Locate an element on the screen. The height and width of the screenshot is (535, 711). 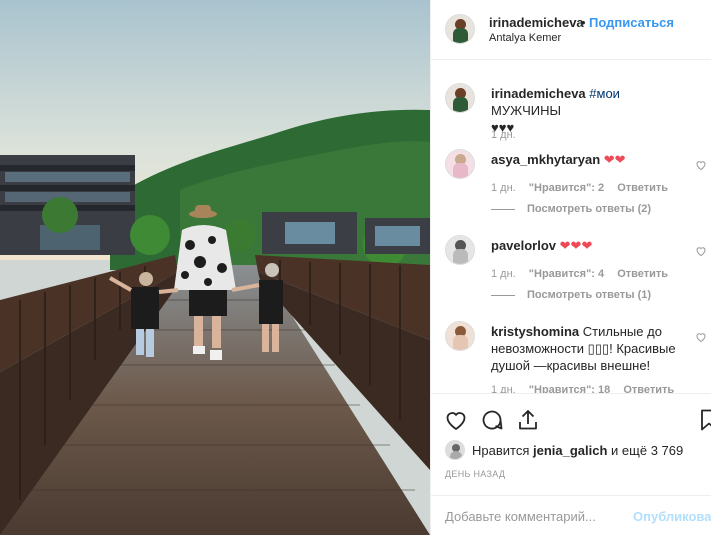
comment-hearts: ❤❤❤ is located at coordinates (576, 245).